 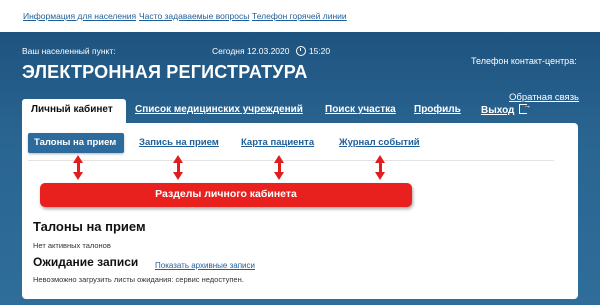 I want to click on tab-profile: Профиль, so click(x=437, y=109).